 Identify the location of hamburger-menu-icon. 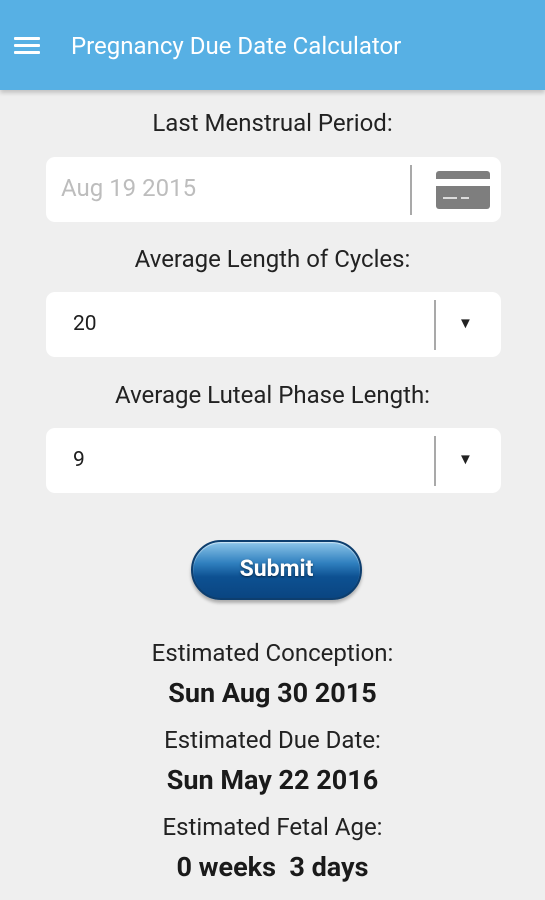
(27, 46).